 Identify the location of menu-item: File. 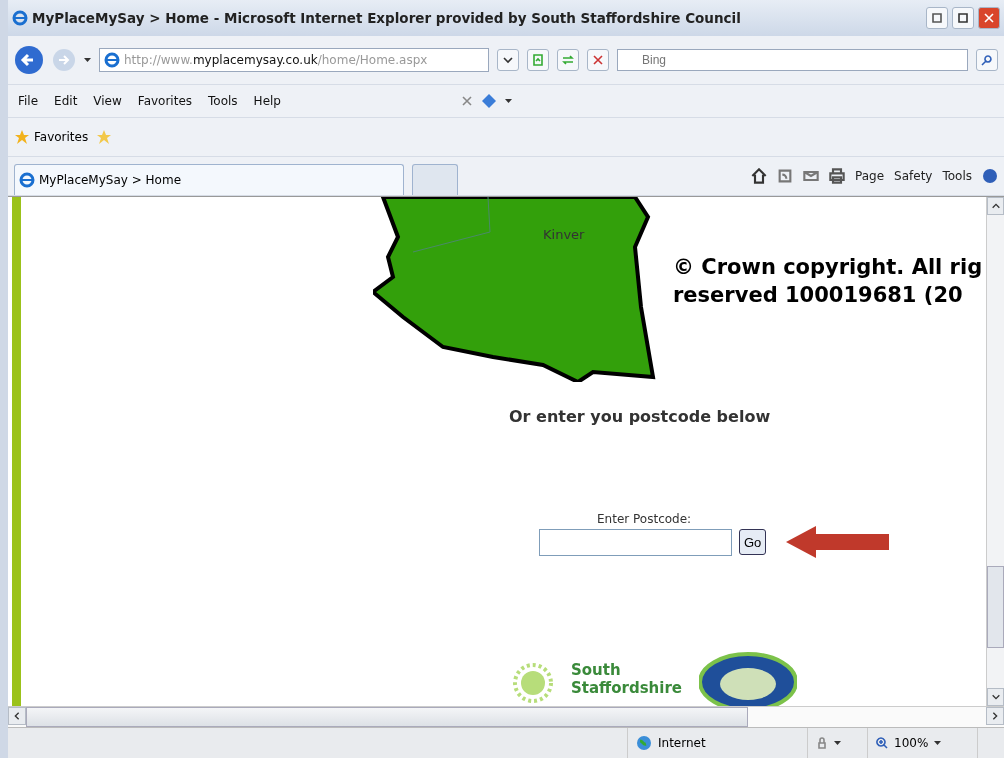
(28, 101).